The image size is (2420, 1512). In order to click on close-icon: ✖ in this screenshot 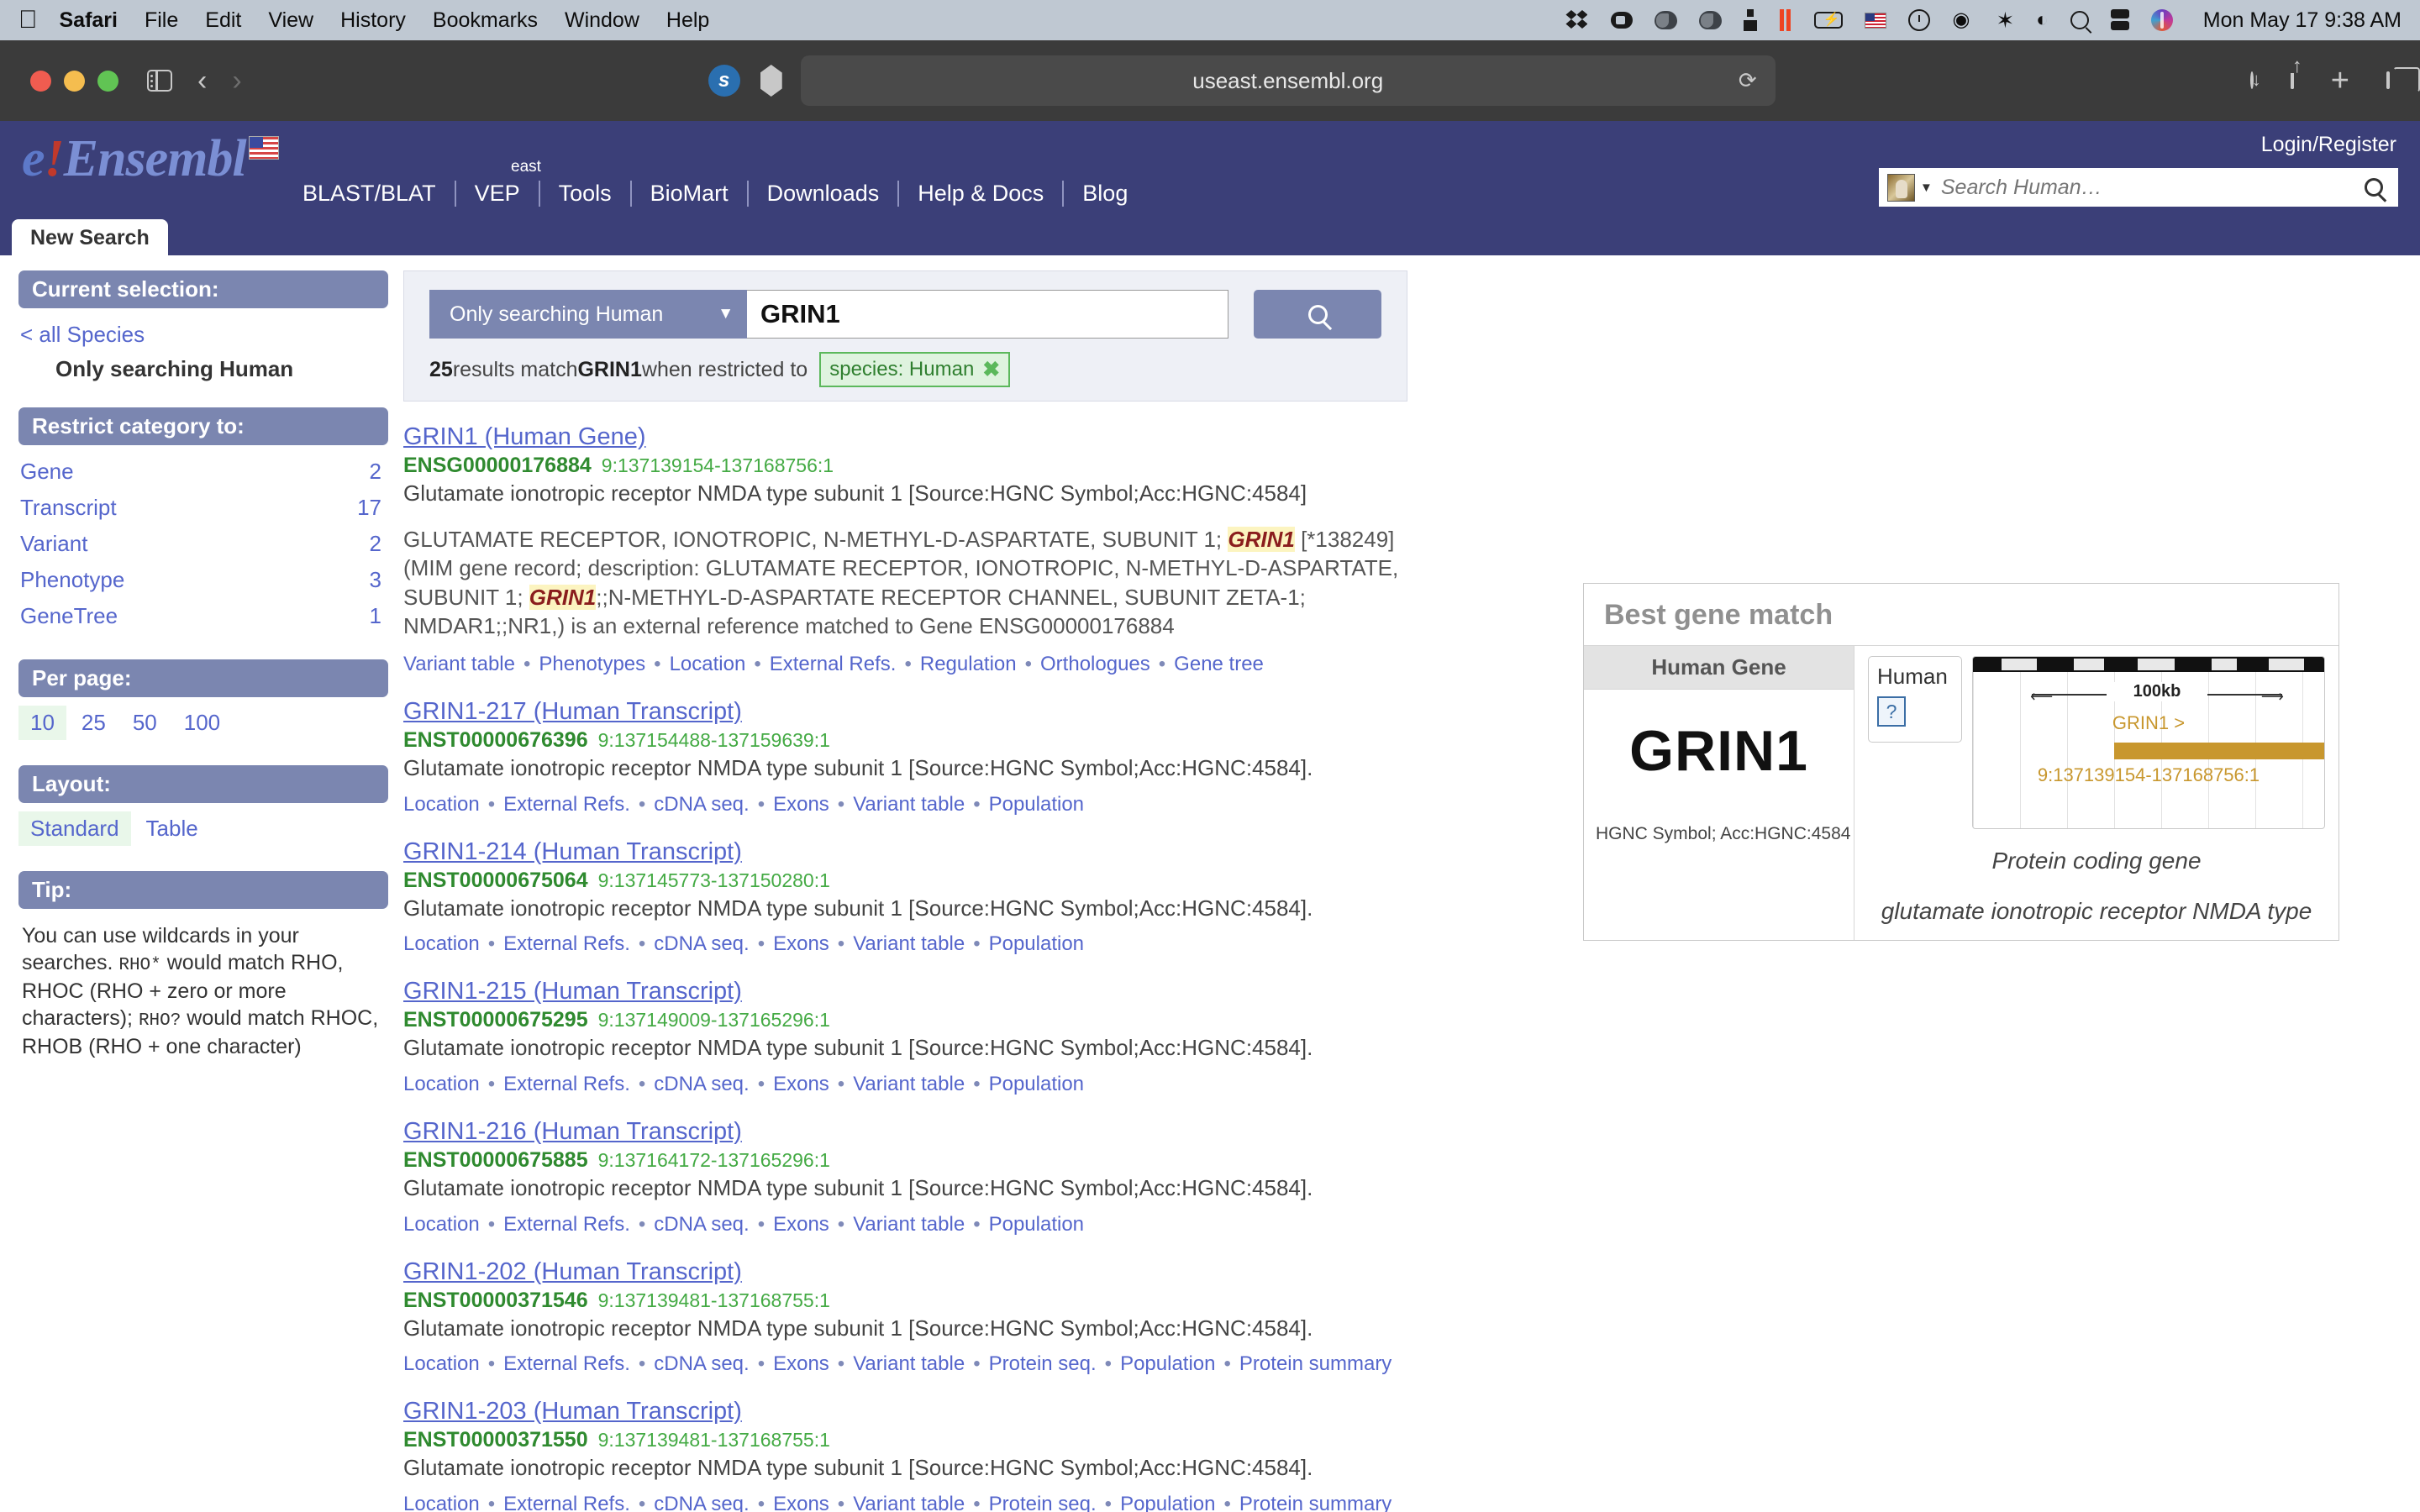, I will do `click(991, 369)`.